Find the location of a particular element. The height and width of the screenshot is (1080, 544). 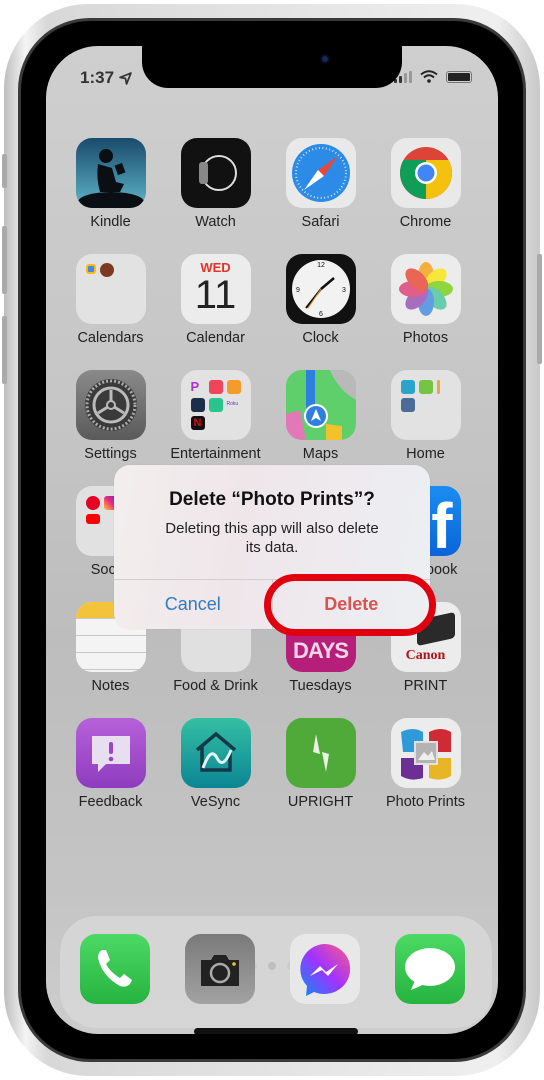

app-label: Photo Prints is located at coordinates (425, 802).